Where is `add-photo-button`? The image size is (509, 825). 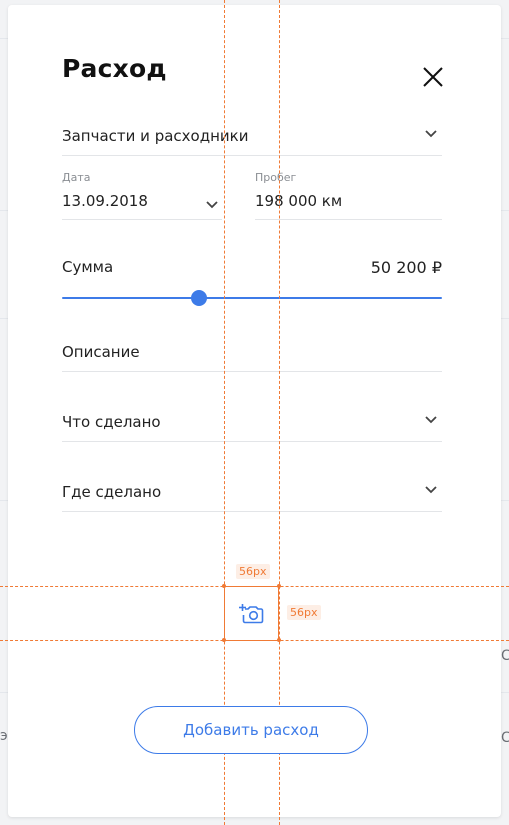 add-photo-button is located at coordinates (252, 614).